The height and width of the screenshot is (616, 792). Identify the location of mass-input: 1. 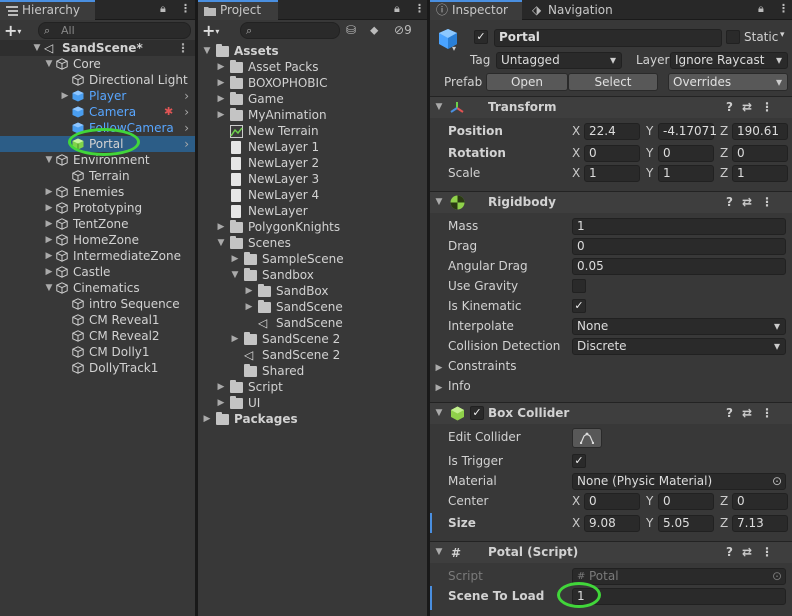
(679, 226).